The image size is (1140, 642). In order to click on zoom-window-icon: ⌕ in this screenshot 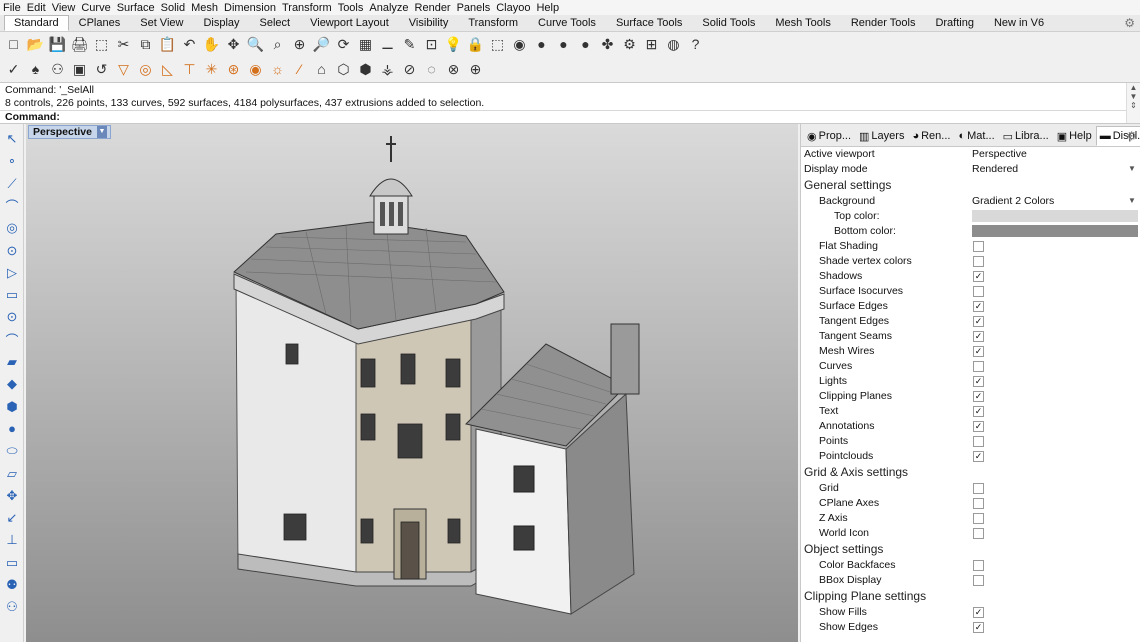, I will do `click(277, 44)`.